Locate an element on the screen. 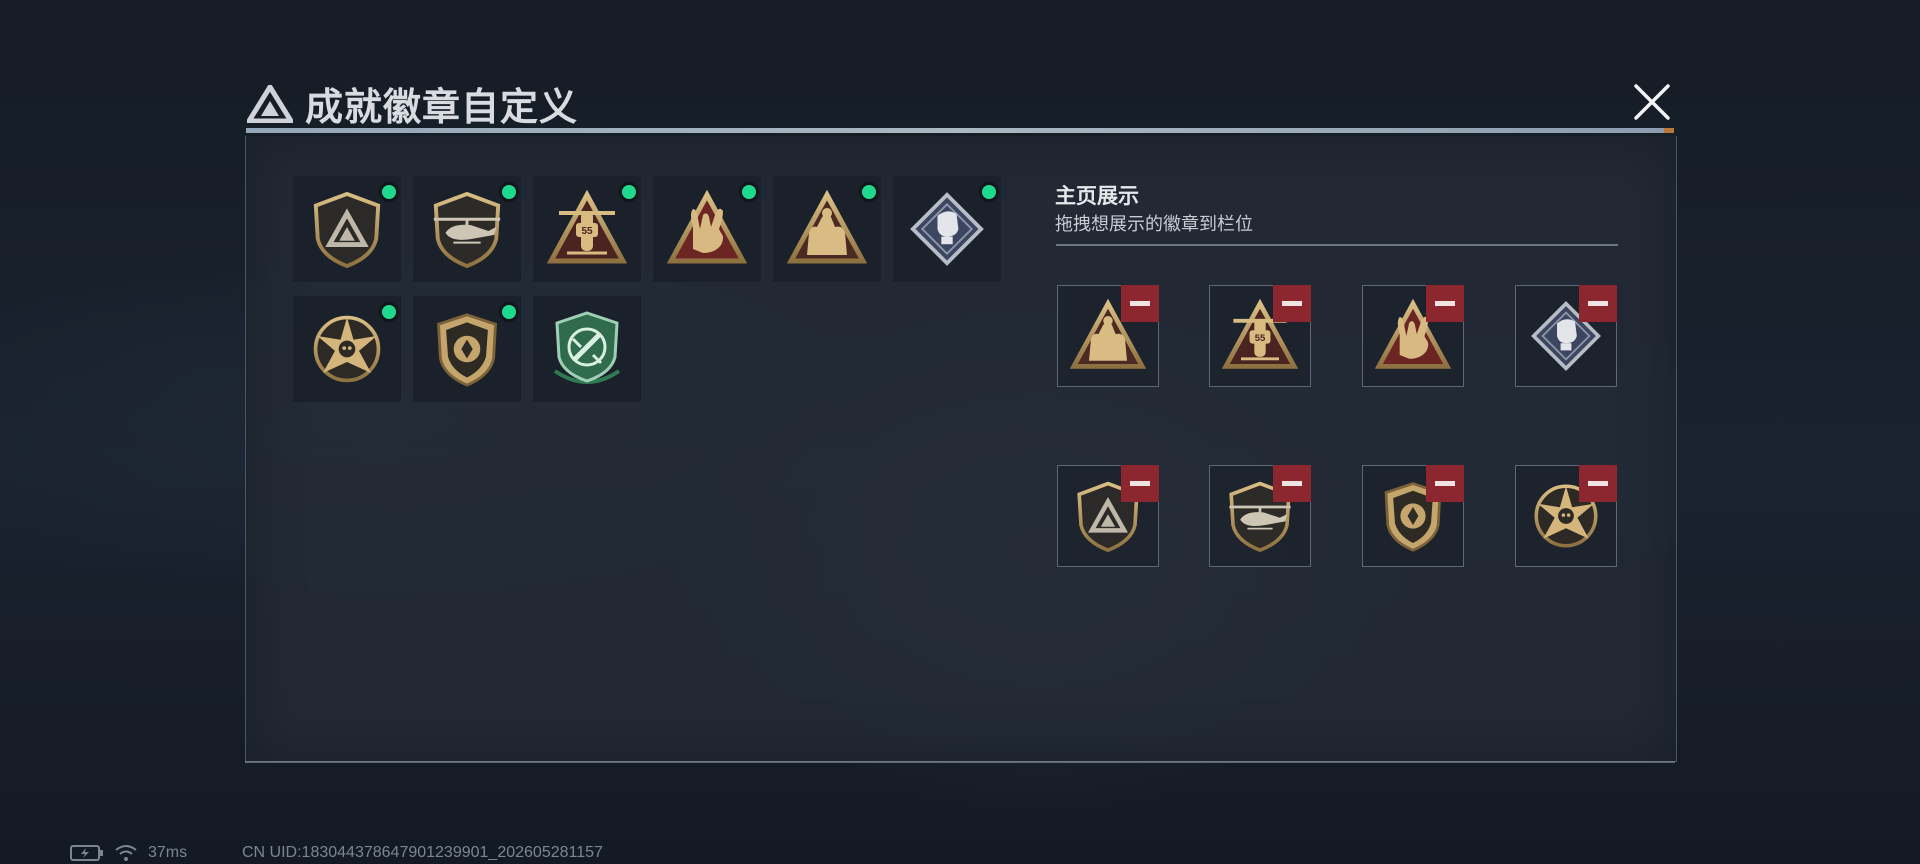 The height and width of the screenshot is (864, 1920). panel-bottom-divider is located at coordinates (960, 762).